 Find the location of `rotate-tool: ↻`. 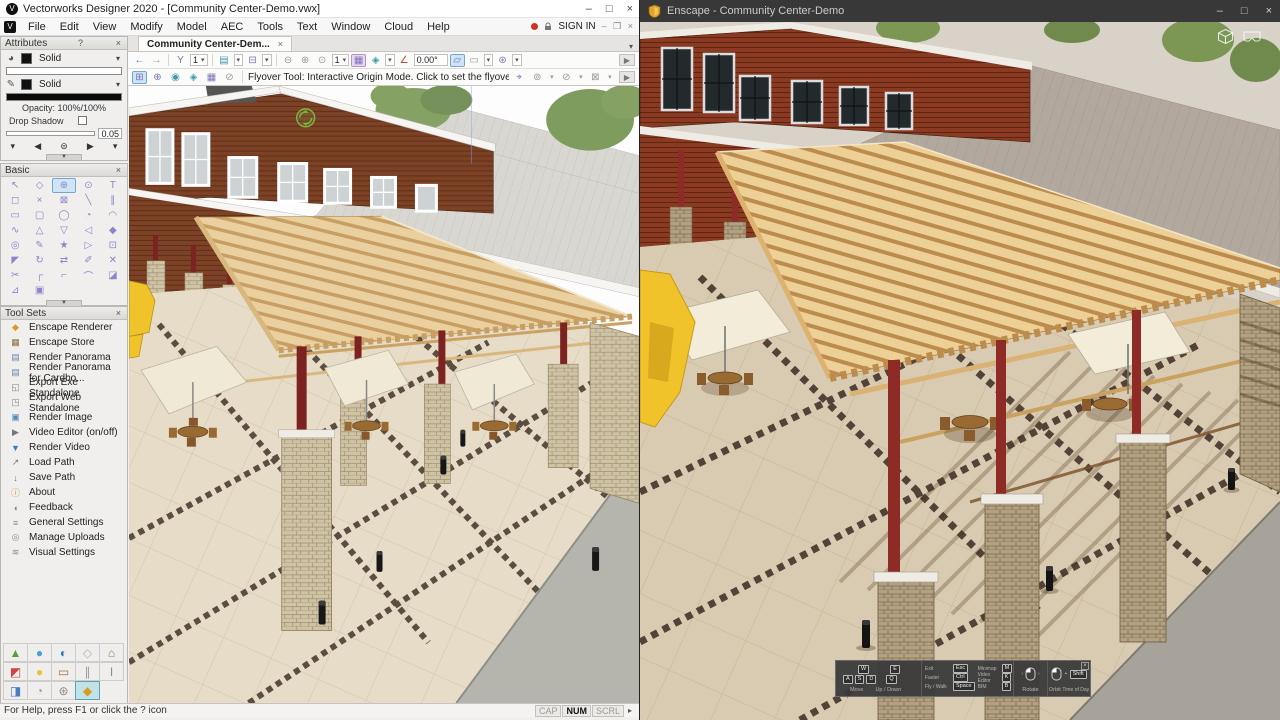

rotate-tool: ↻ is located at coordinates (39, 260).